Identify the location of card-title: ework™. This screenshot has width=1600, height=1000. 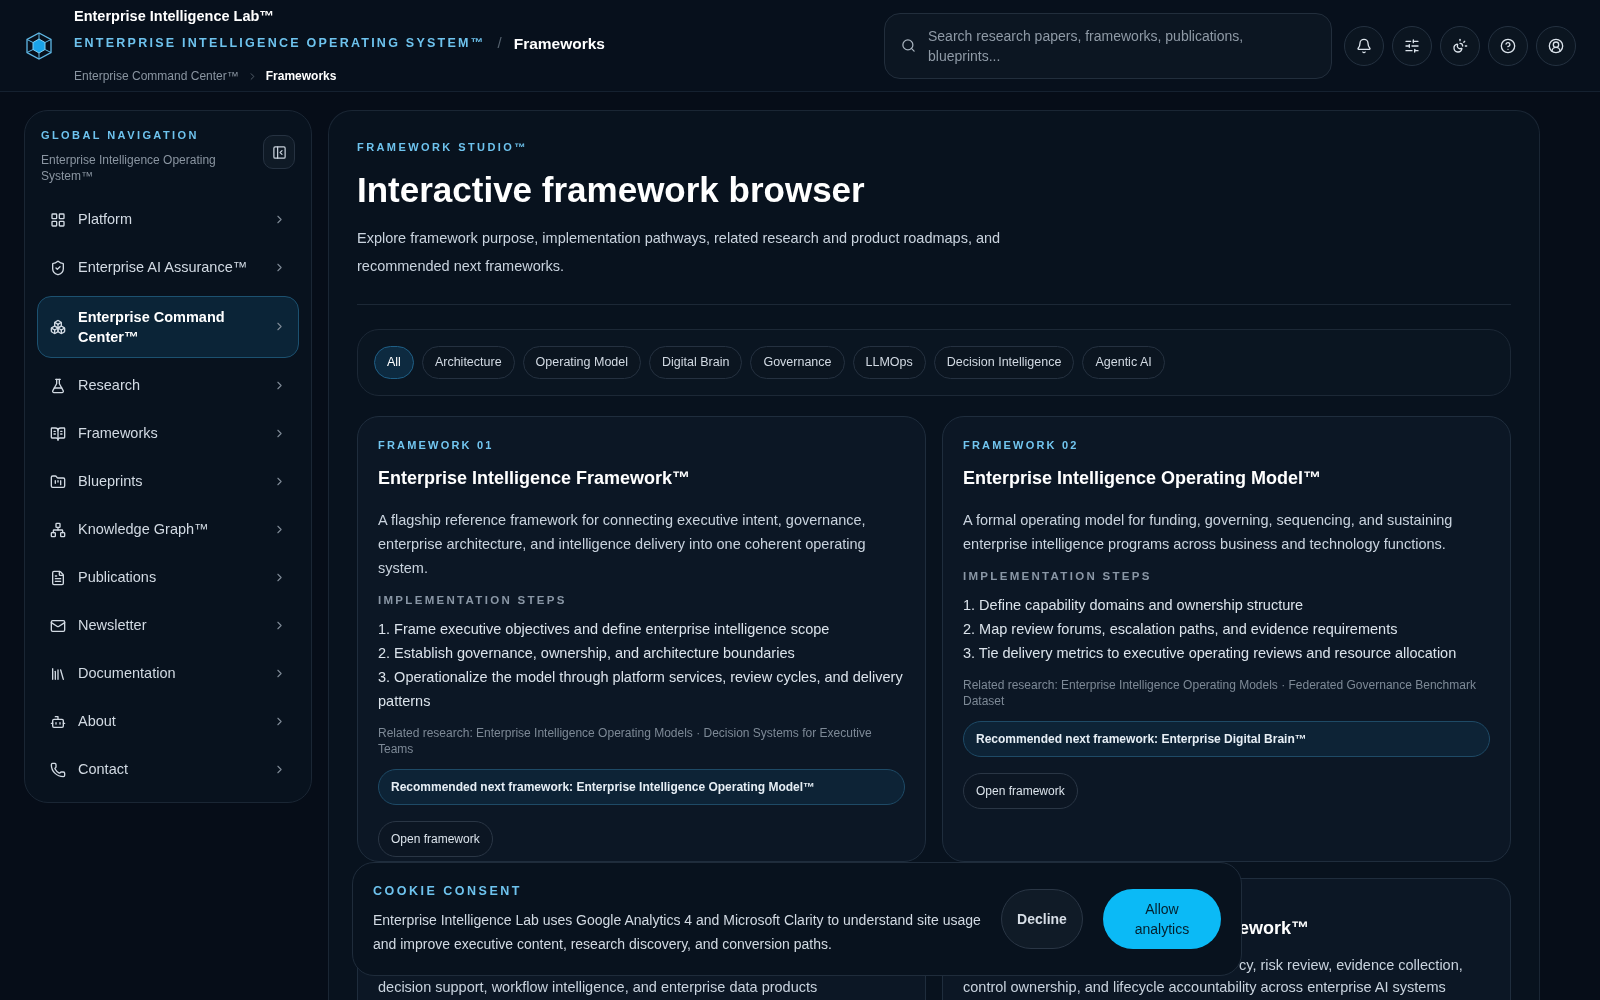
(1274, 928).